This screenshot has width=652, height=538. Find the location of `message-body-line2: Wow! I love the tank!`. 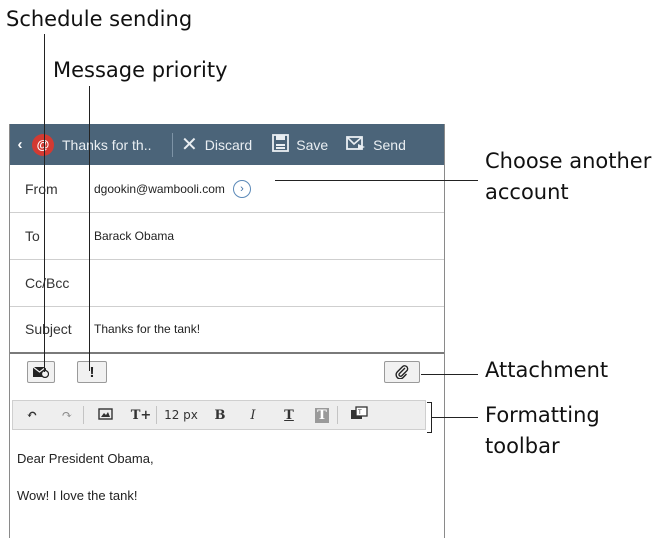

message-body-line2: Wow! I love the tank! is located at coordinates (77, 495).